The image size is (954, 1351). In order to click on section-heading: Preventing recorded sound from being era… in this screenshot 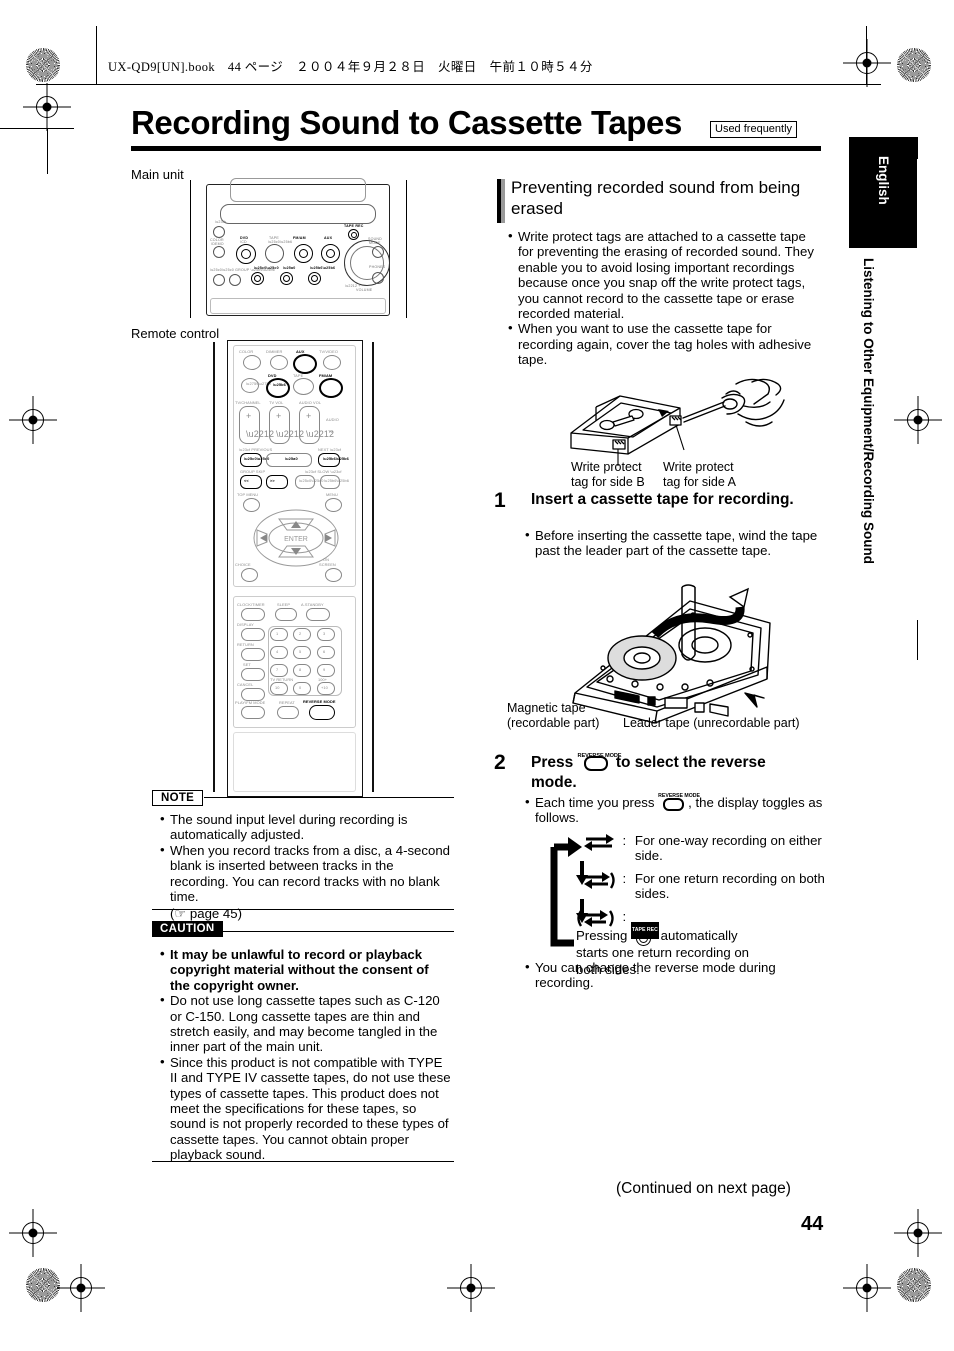, I will do `click(656, 198)`.